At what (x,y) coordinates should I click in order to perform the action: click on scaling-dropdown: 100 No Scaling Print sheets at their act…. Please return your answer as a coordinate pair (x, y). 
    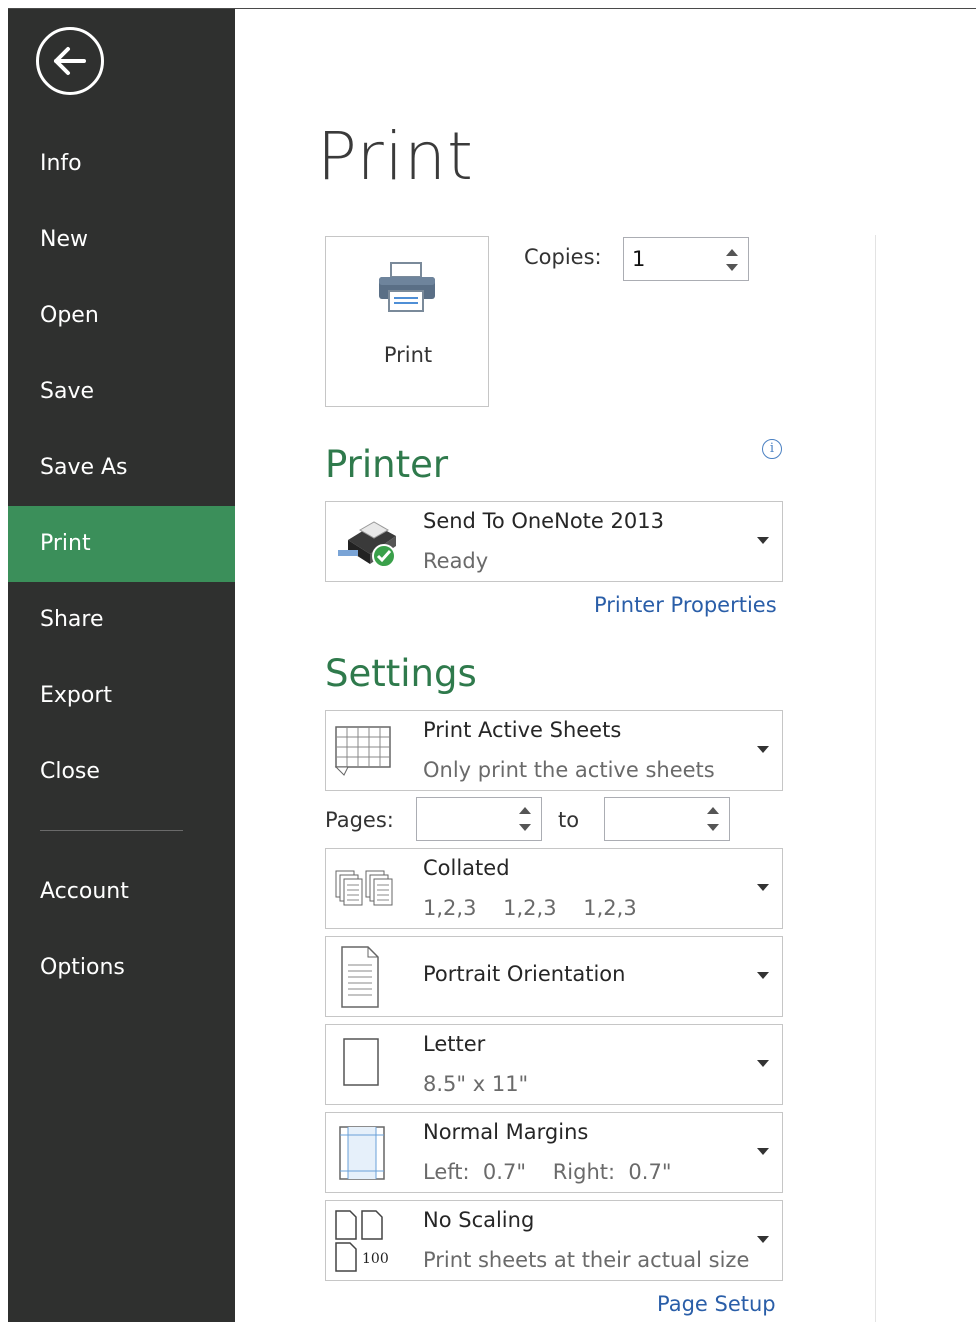
    Looking at the image, I should click on (554, 1240).